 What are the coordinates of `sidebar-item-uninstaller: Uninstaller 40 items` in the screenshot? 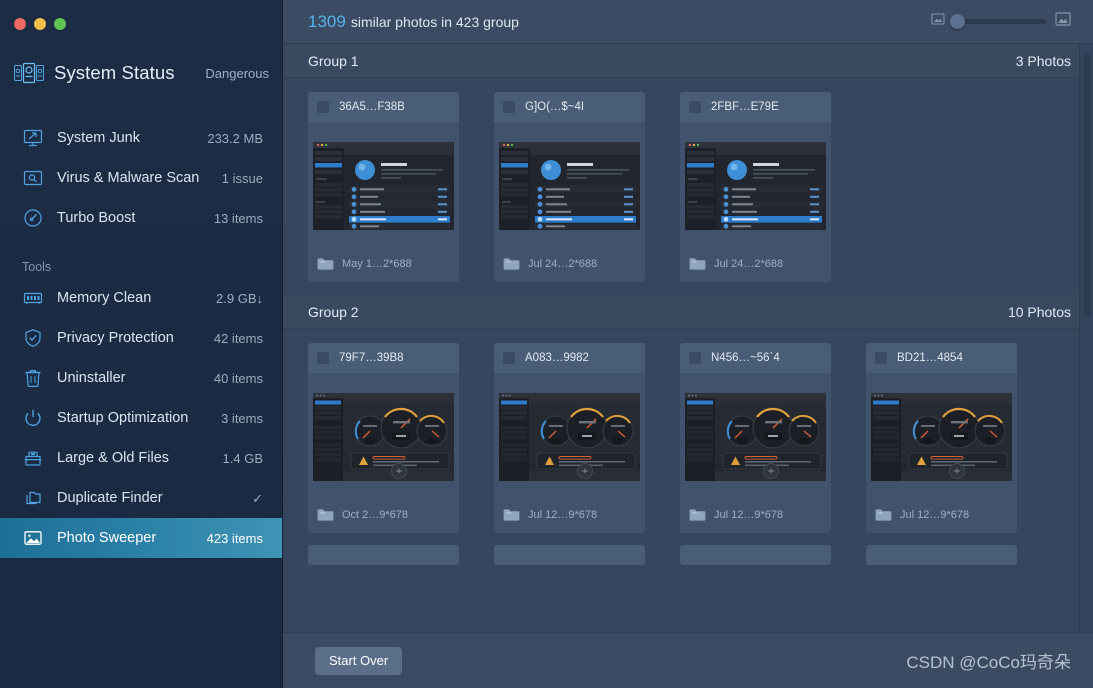 It's located at (141, 378).